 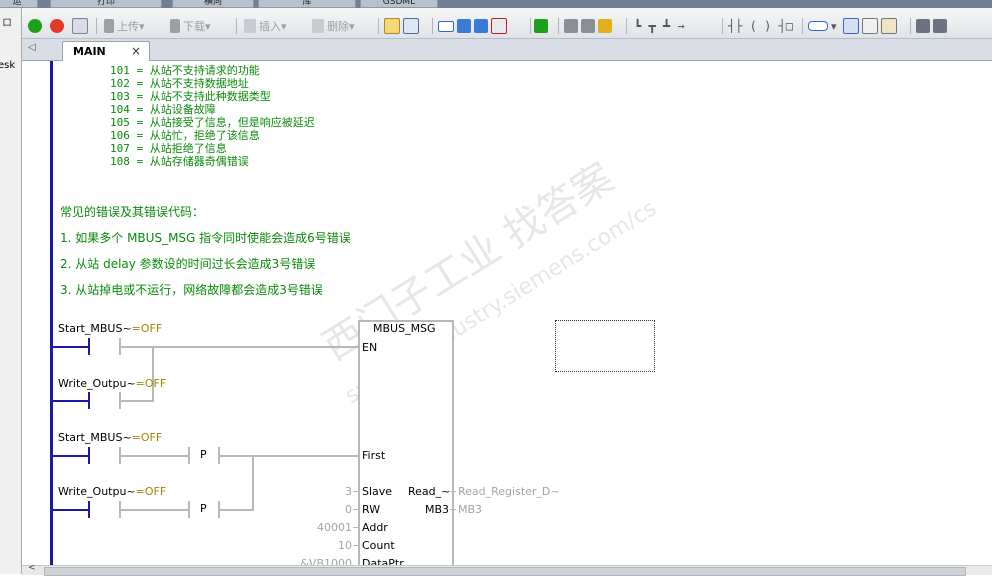 I want to click on tab-main-label: MAIN, so click(x=89, y=51).